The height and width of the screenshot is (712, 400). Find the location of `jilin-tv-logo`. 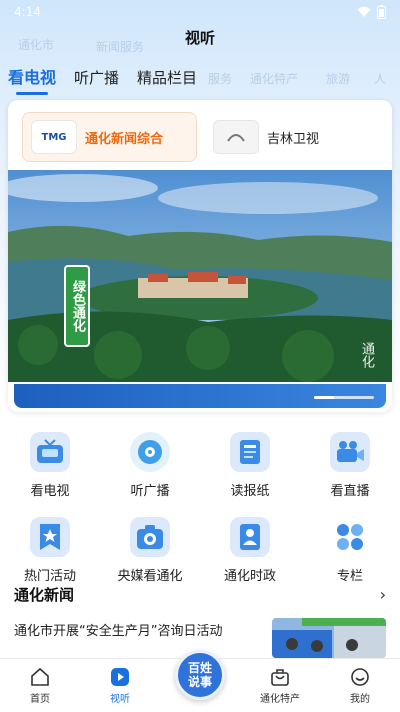

jilin-tv-logo is located at coordinates (236, 137).